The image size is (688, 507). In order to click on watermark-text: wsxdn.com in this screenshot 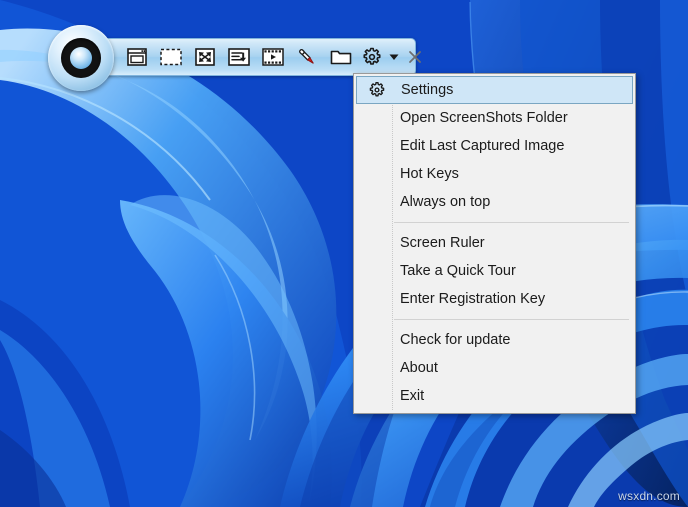, I will do `click(649, 496)`.